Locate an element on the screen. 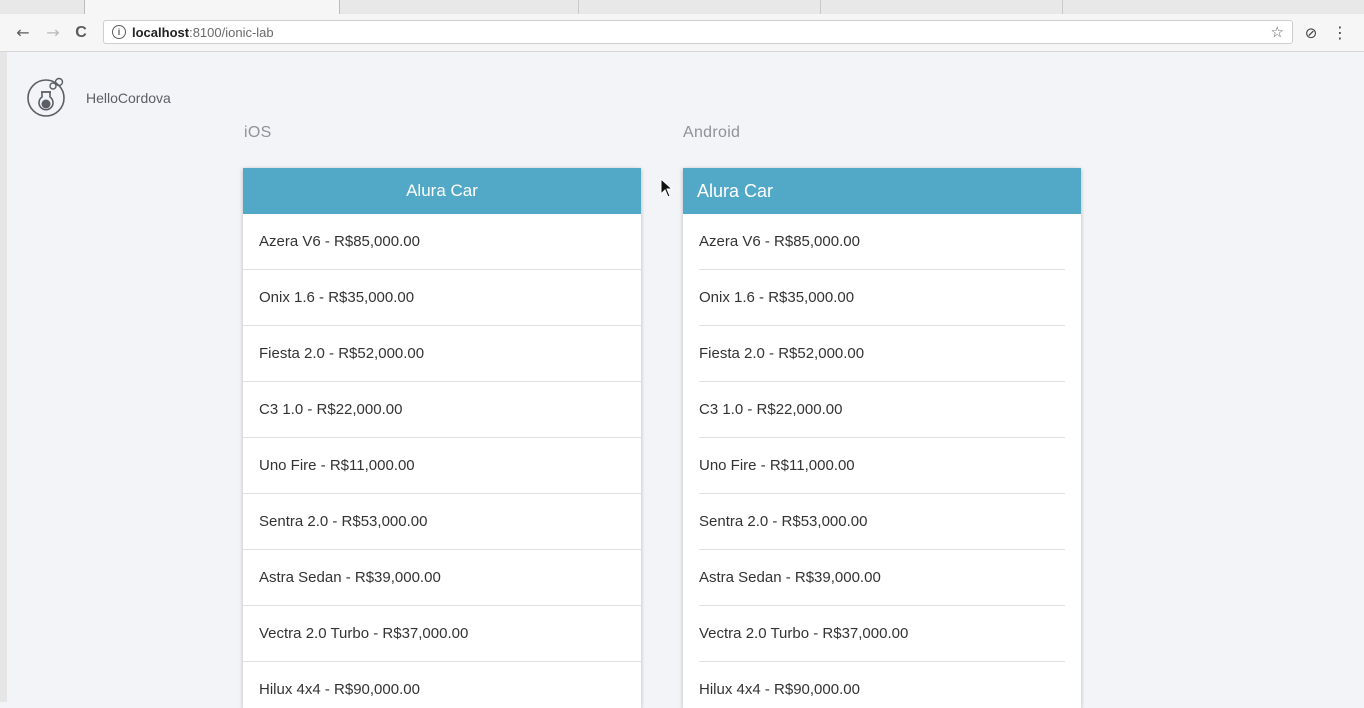  back-icon: ← is located at coordinates (23, 33).